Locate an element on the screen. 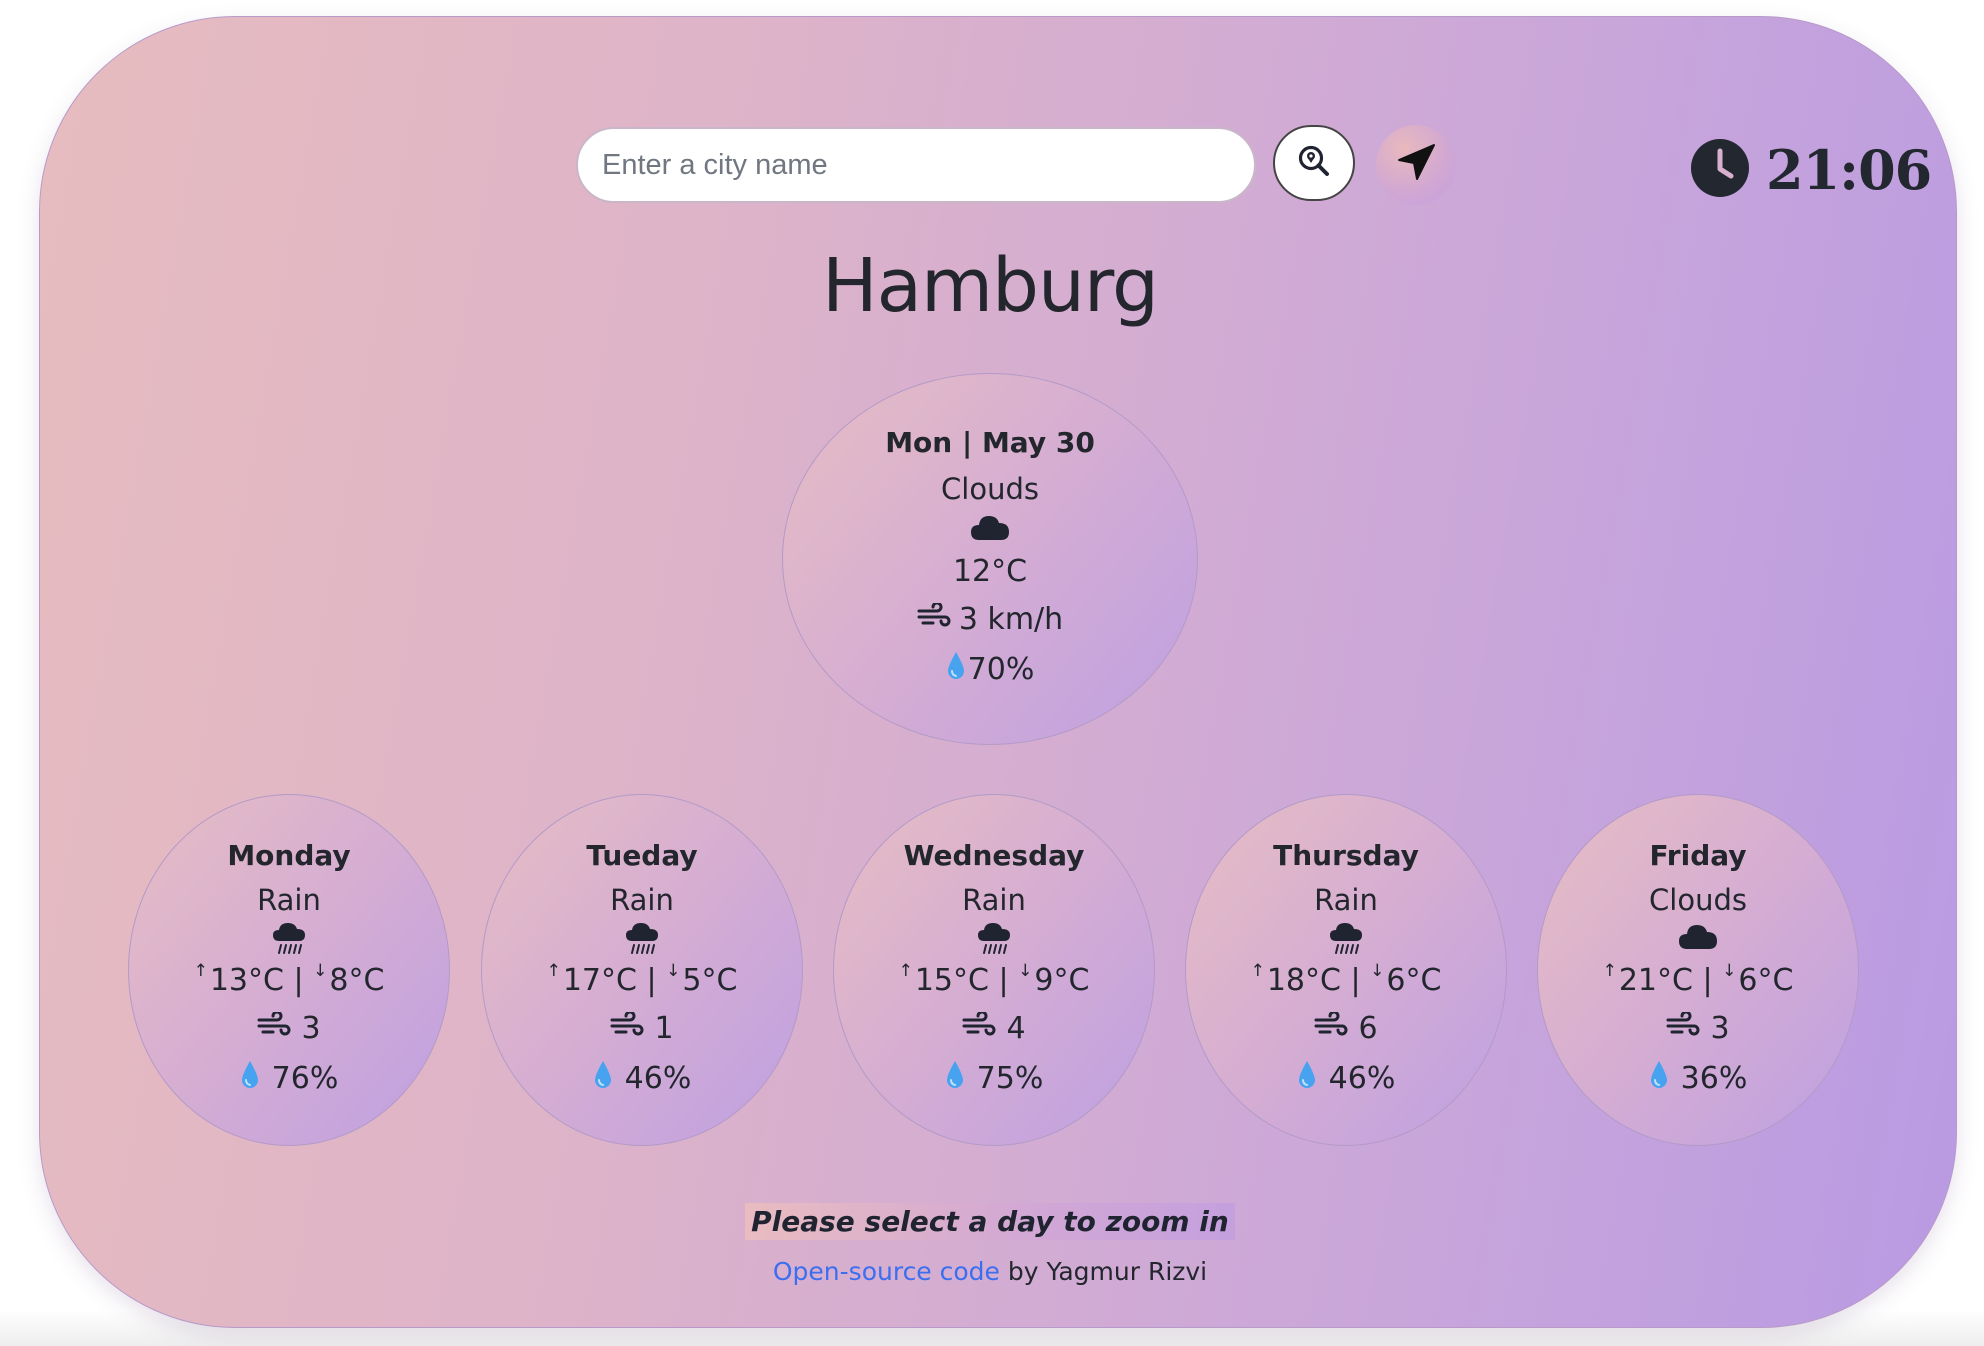 The image size is (1984, 1346). current-weather-bubble: Mon | May 30 Clouds 12°C 3 km/h 70% is located at coordinates (990, 559).